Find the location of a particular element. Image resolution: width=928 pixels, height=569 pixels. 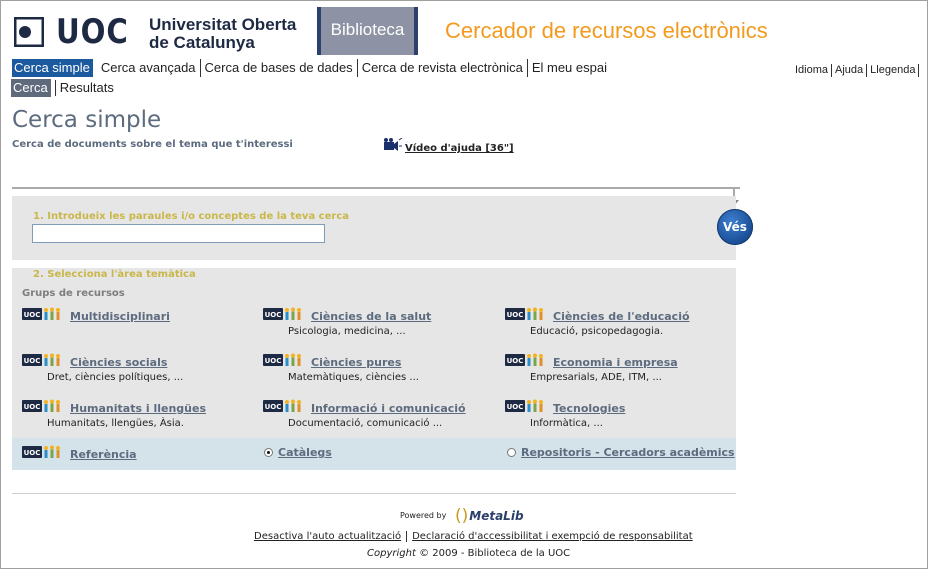

university-name: Universitat Oberta de Catalunya is located at coordinates (222, 34).